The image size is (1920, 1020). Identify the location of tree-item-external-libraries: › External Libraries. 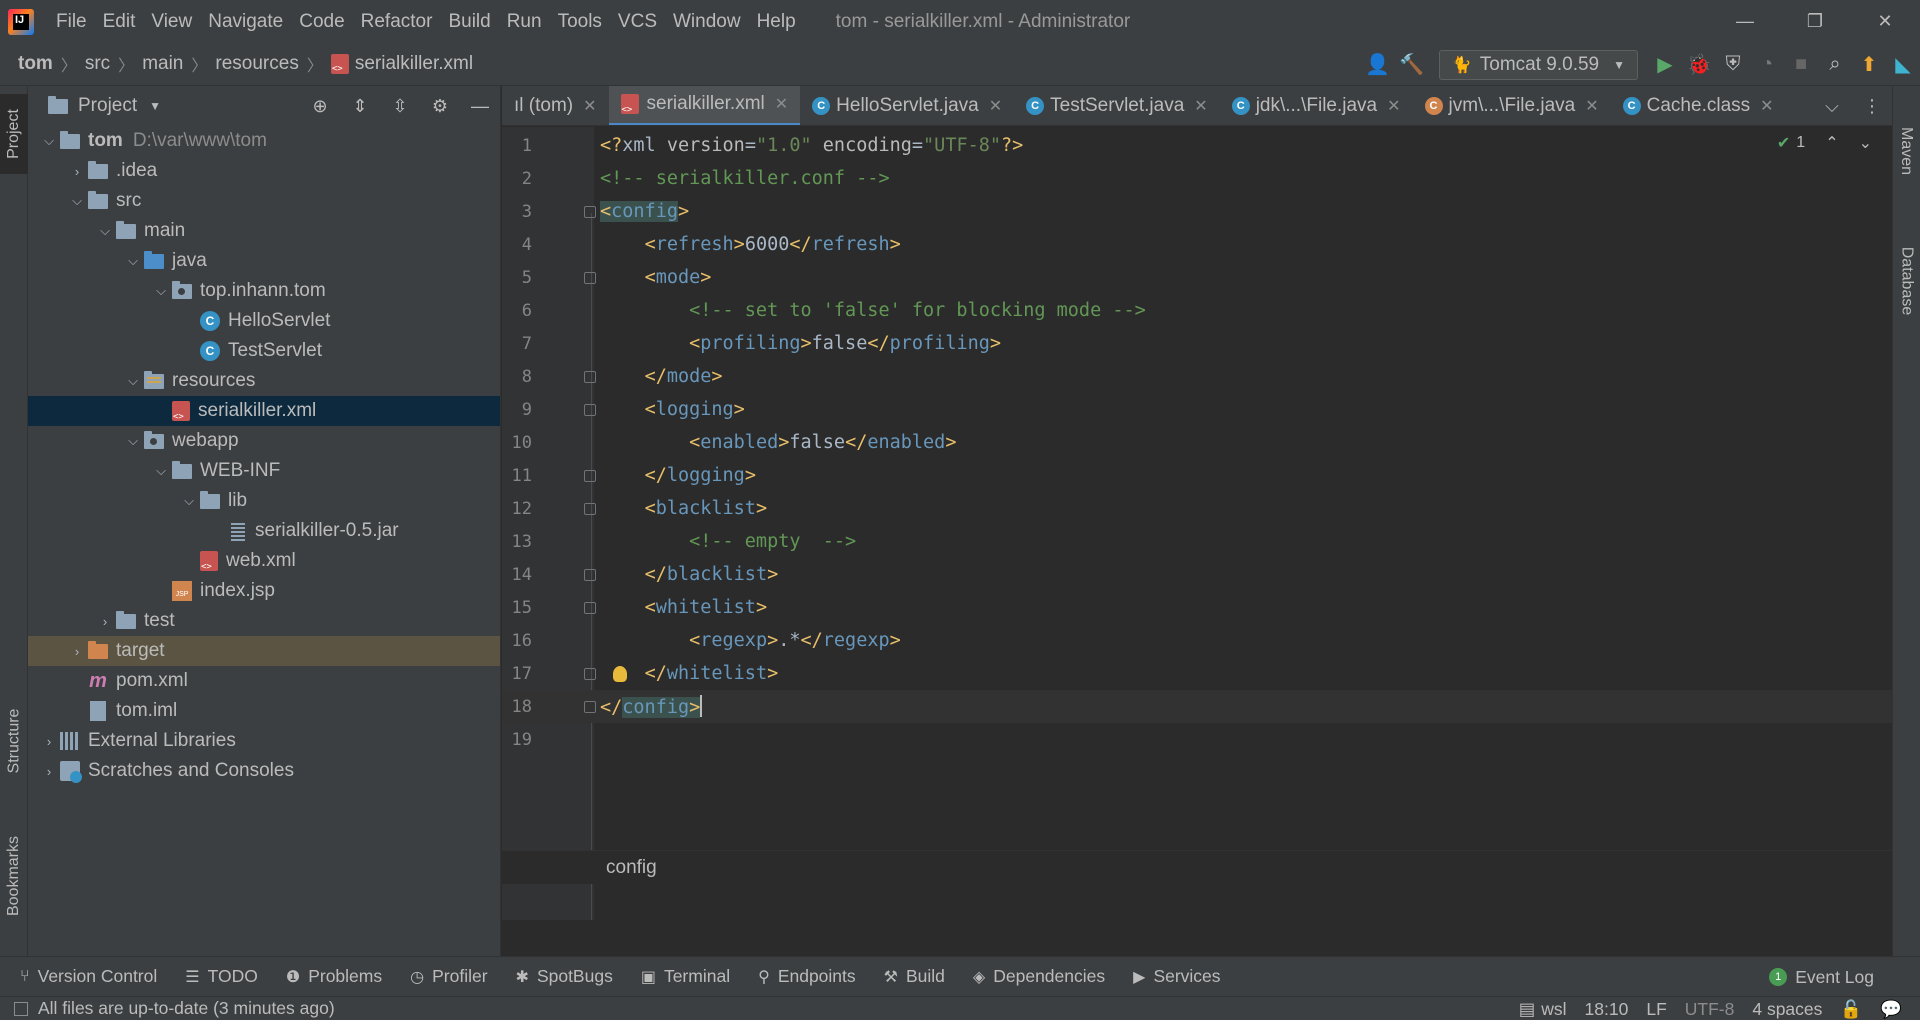
(264, 741).